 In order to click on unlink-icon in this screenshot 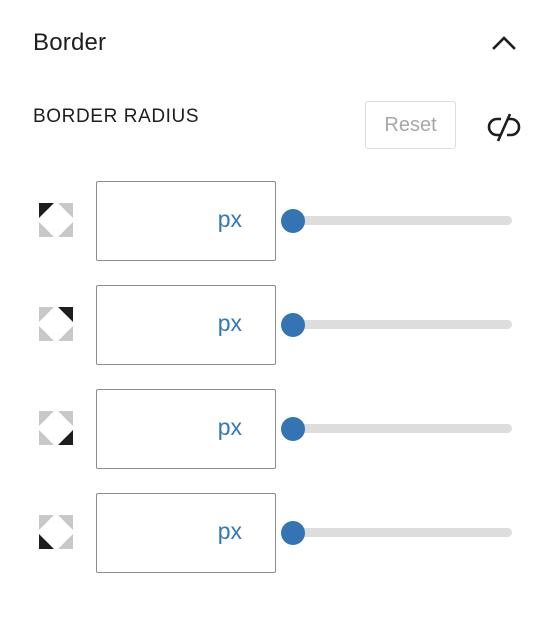, I will do `click(504, 127)`.